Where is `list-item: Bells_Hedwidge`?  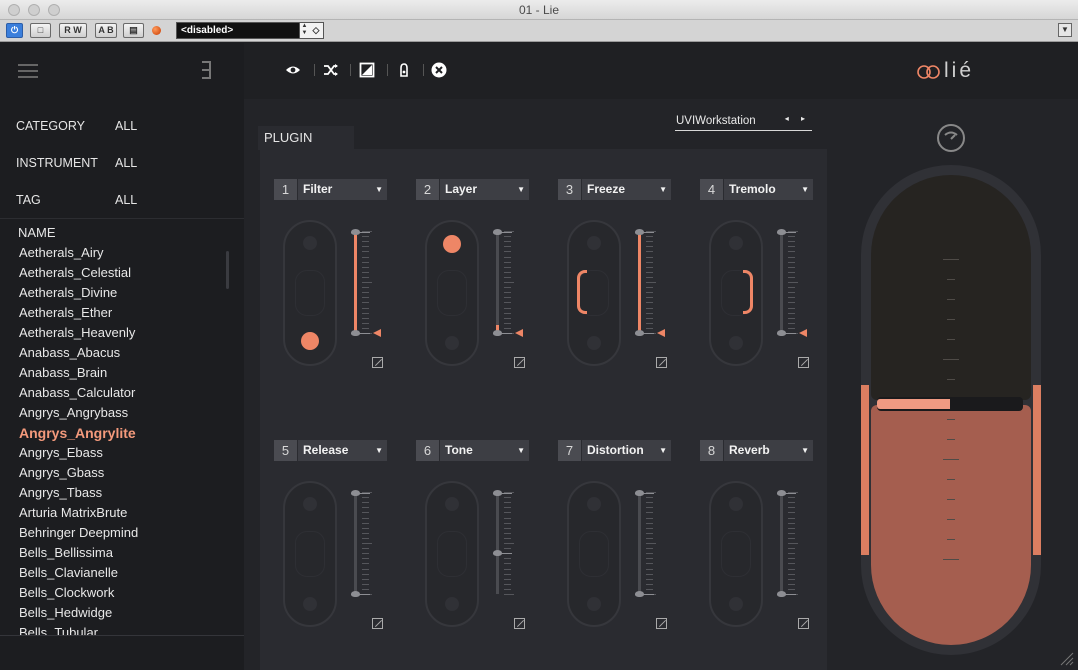 list-item: Bells_Hedwidge is located at coordinates (116, 613).